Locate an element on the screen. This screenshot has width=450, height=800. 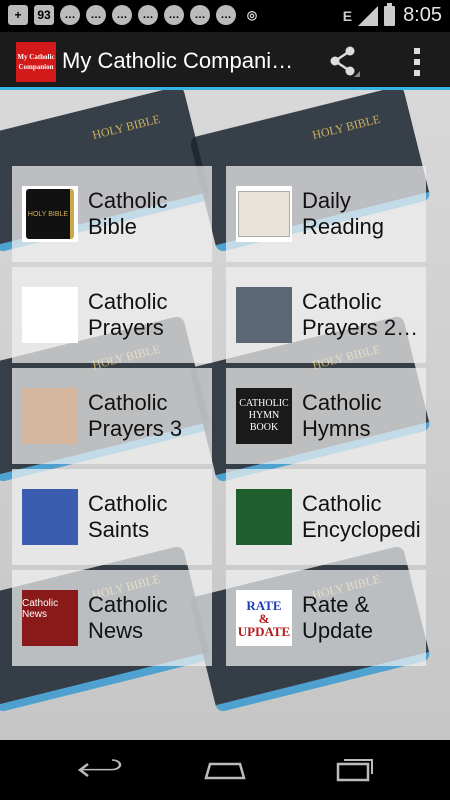
back-icon is located at coordinates (99, 768).